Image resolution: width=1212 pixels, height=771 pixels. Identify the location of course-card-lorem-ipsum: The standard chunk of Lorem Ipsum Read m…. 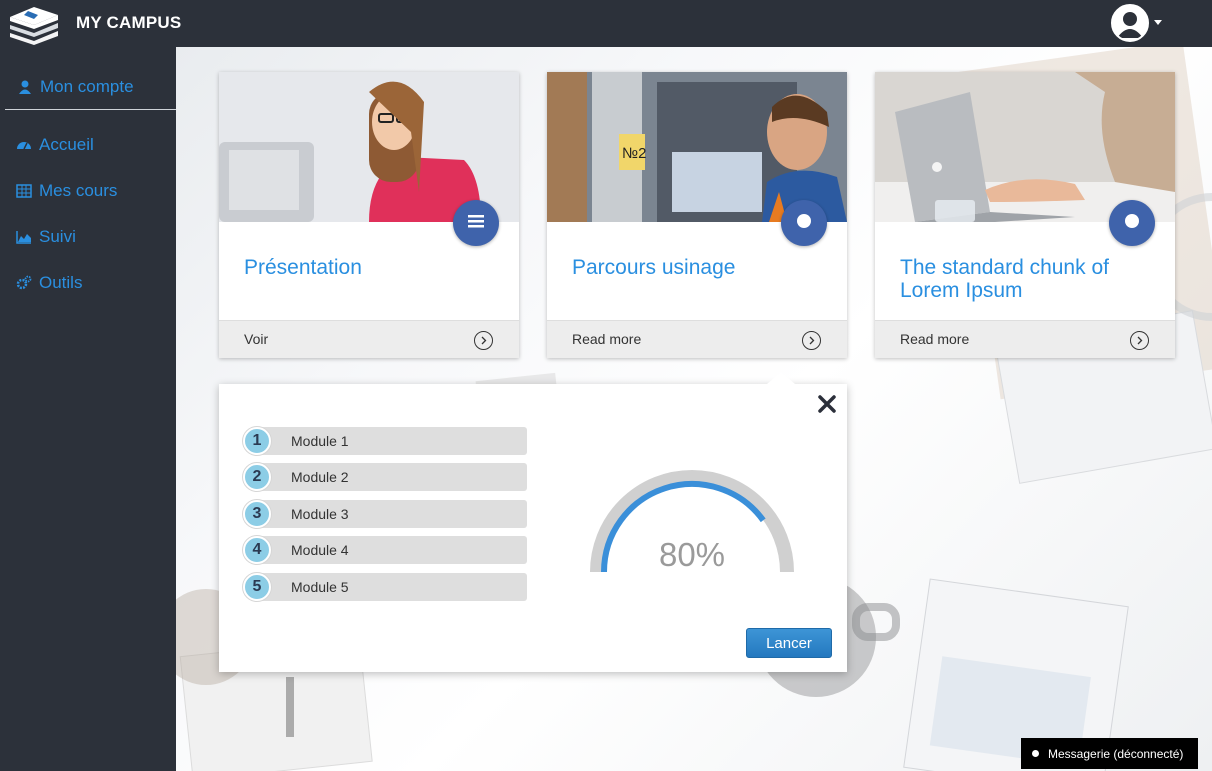
(1025, 215).